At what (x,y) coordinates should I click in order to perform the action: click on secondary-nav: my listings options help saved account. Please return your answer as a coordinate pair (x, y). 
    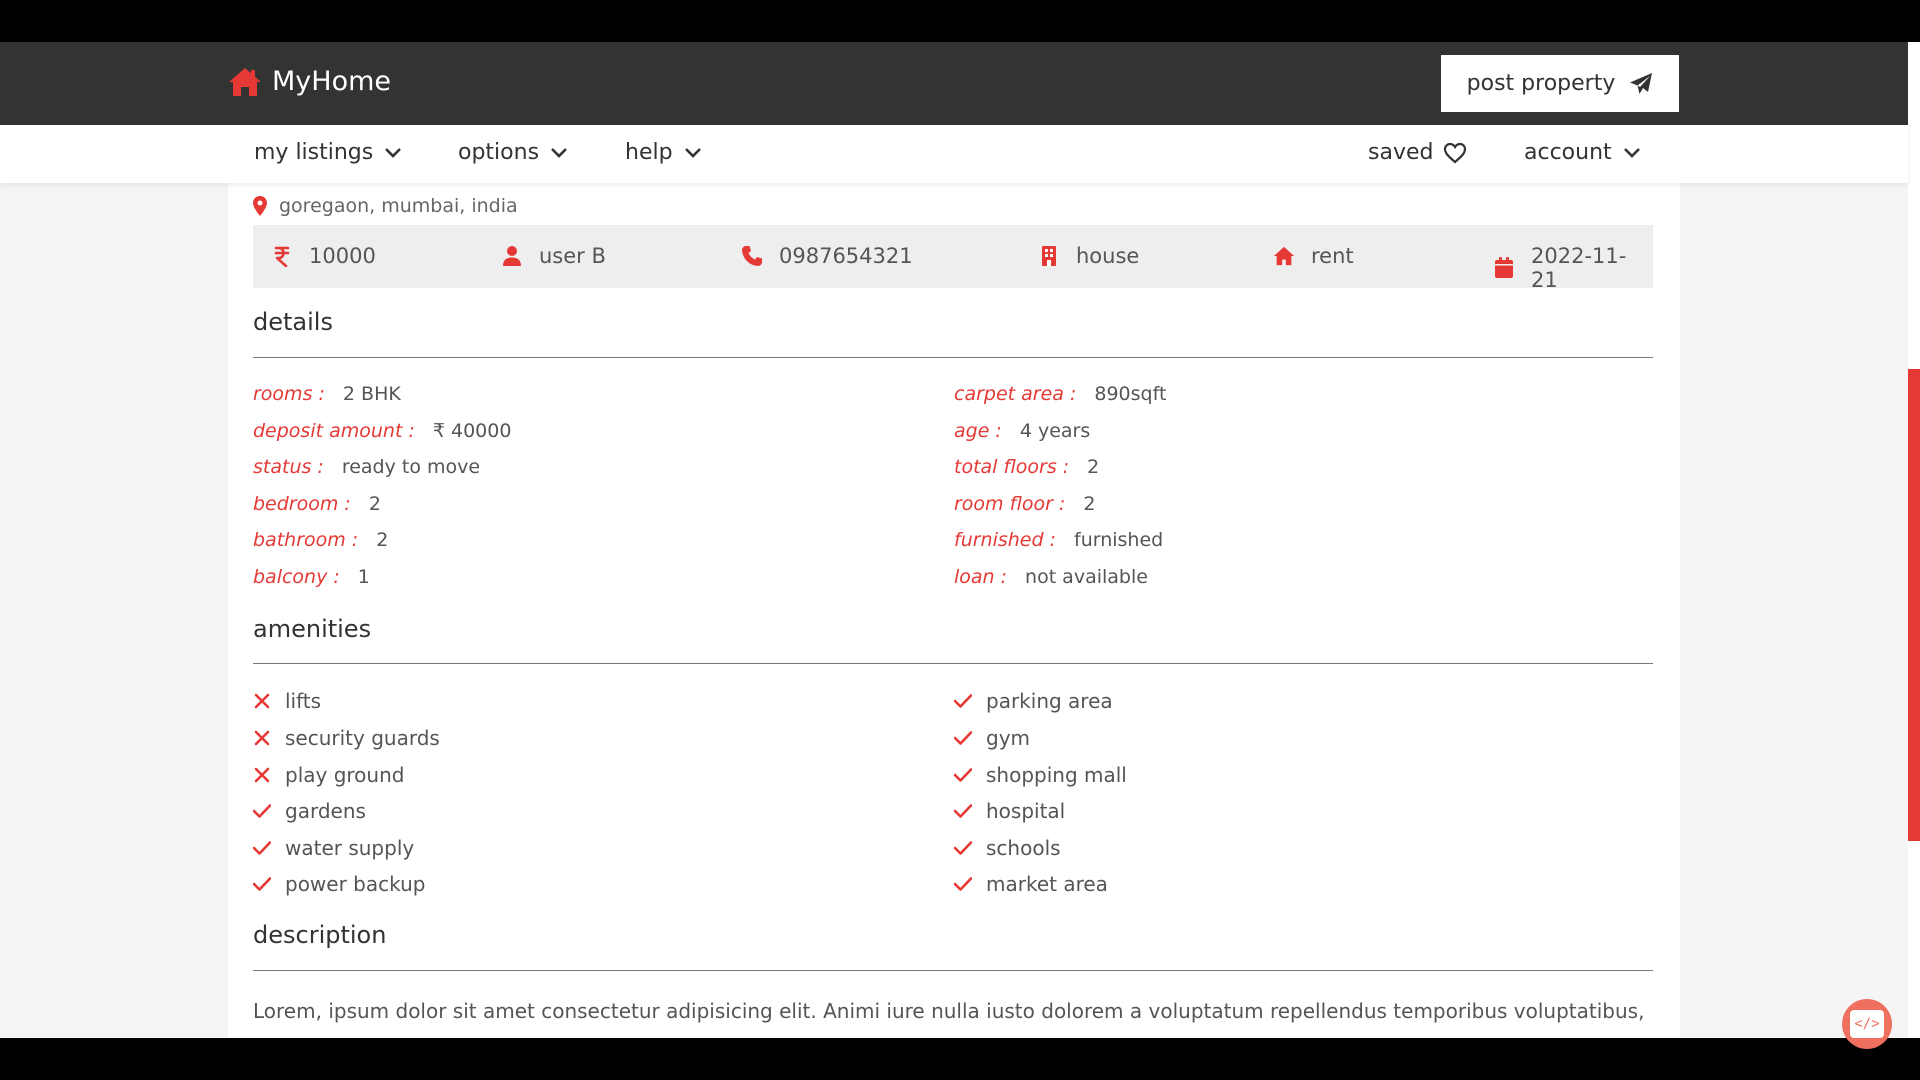
    Looking at the image, I should click on (954, 154).